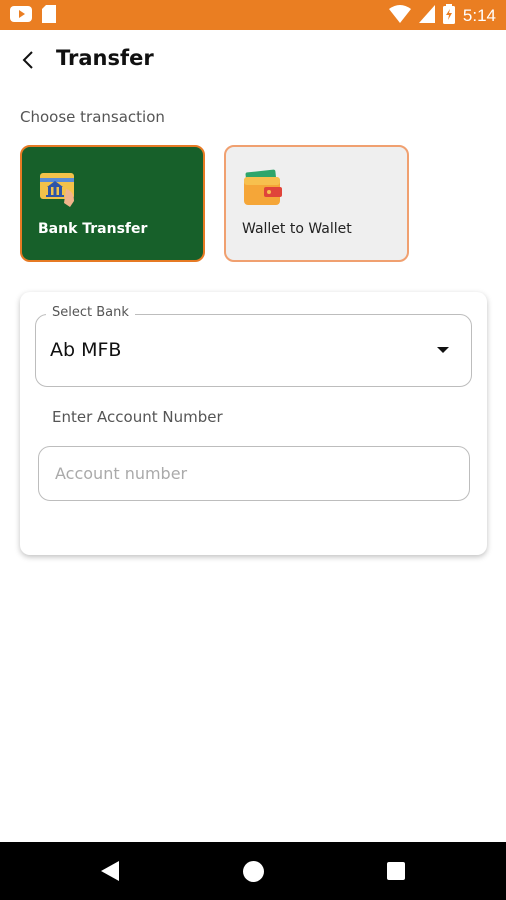 Image resolution: width=506 pixels, height=900 pixels. I want to click on youtube-icon, so click(21, 16).